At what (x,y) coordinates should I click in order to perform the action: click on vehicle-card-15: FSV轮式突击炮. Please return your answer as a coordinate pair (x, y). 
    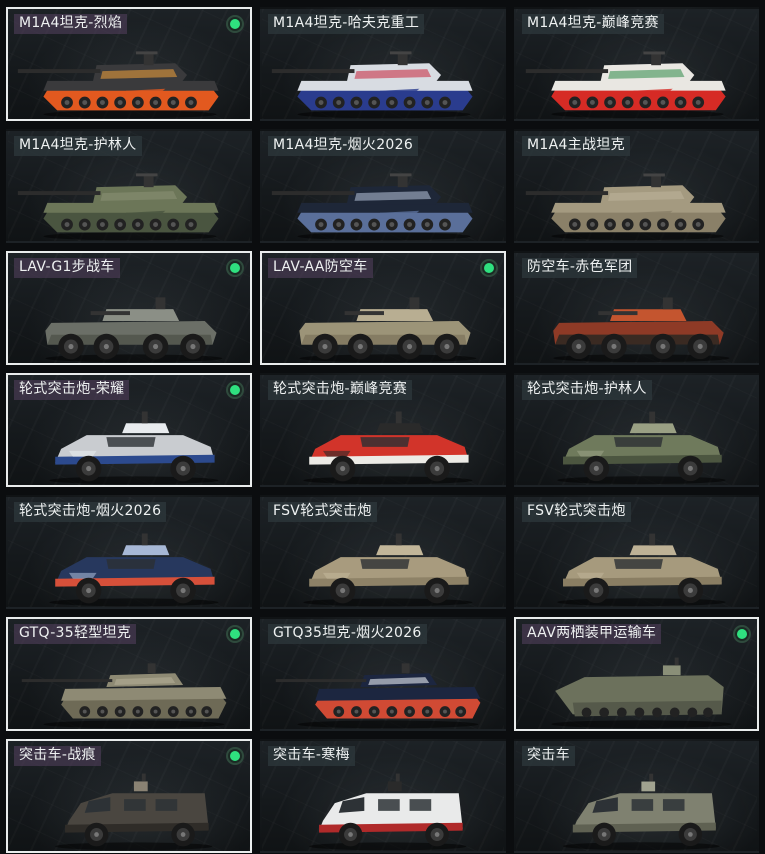
    Looking at the image, I should click on (636, 552).